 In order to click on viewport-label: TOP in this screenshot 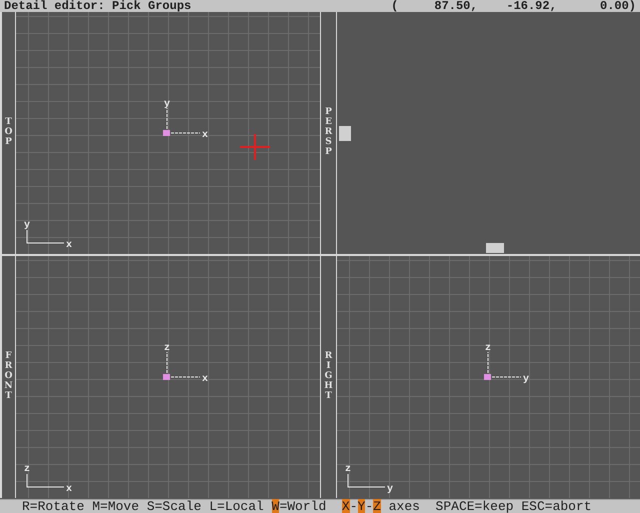, I will do `click(8, 133)`.